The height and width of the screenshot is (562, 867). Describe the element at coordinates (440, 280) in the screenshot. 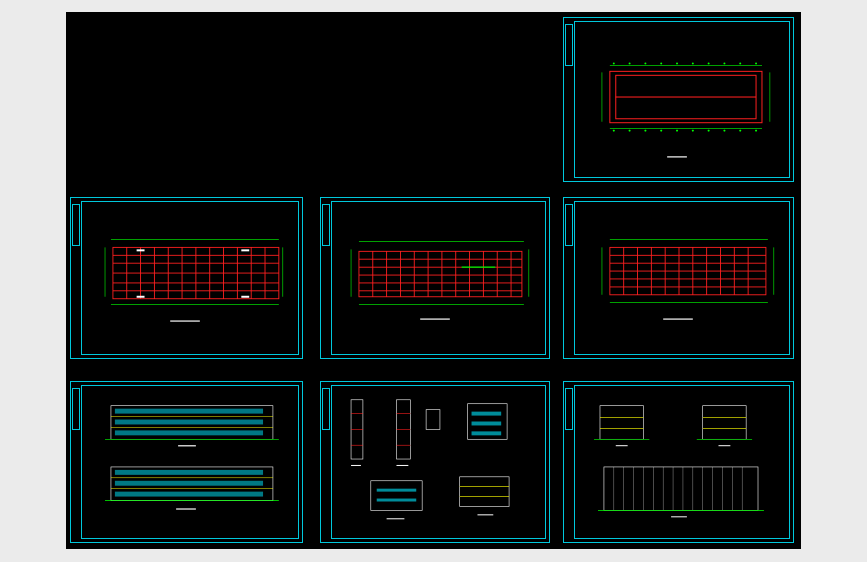

I see `floor-plan-2-drawing` at that location.